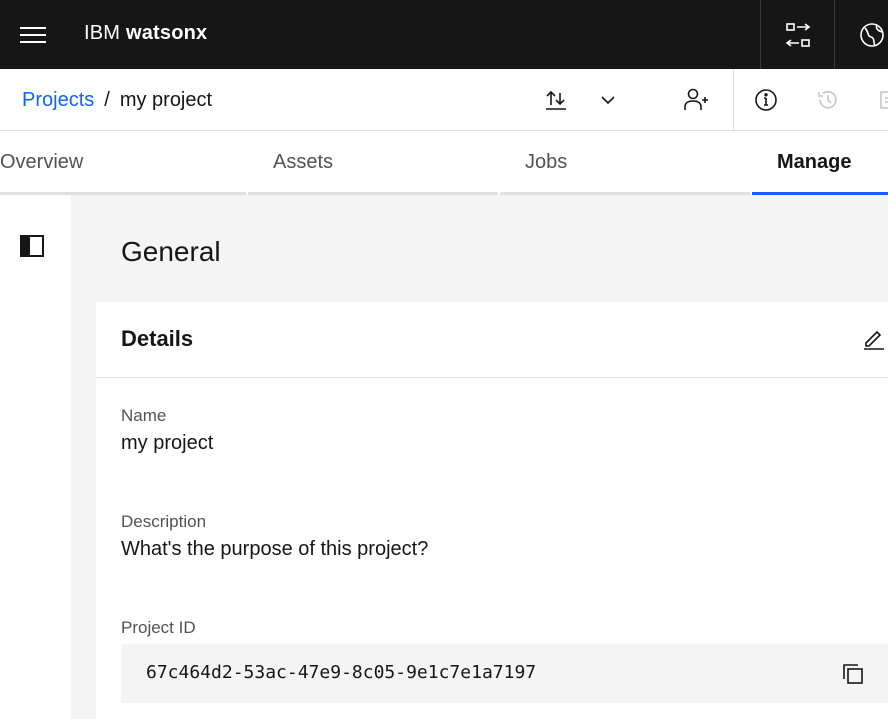 The width and height of the screenshot is (888, 719). What do you see at coordinates (875, 100) in the screenshot?
I see `more-panel-button` at bounding box center [875, 100].